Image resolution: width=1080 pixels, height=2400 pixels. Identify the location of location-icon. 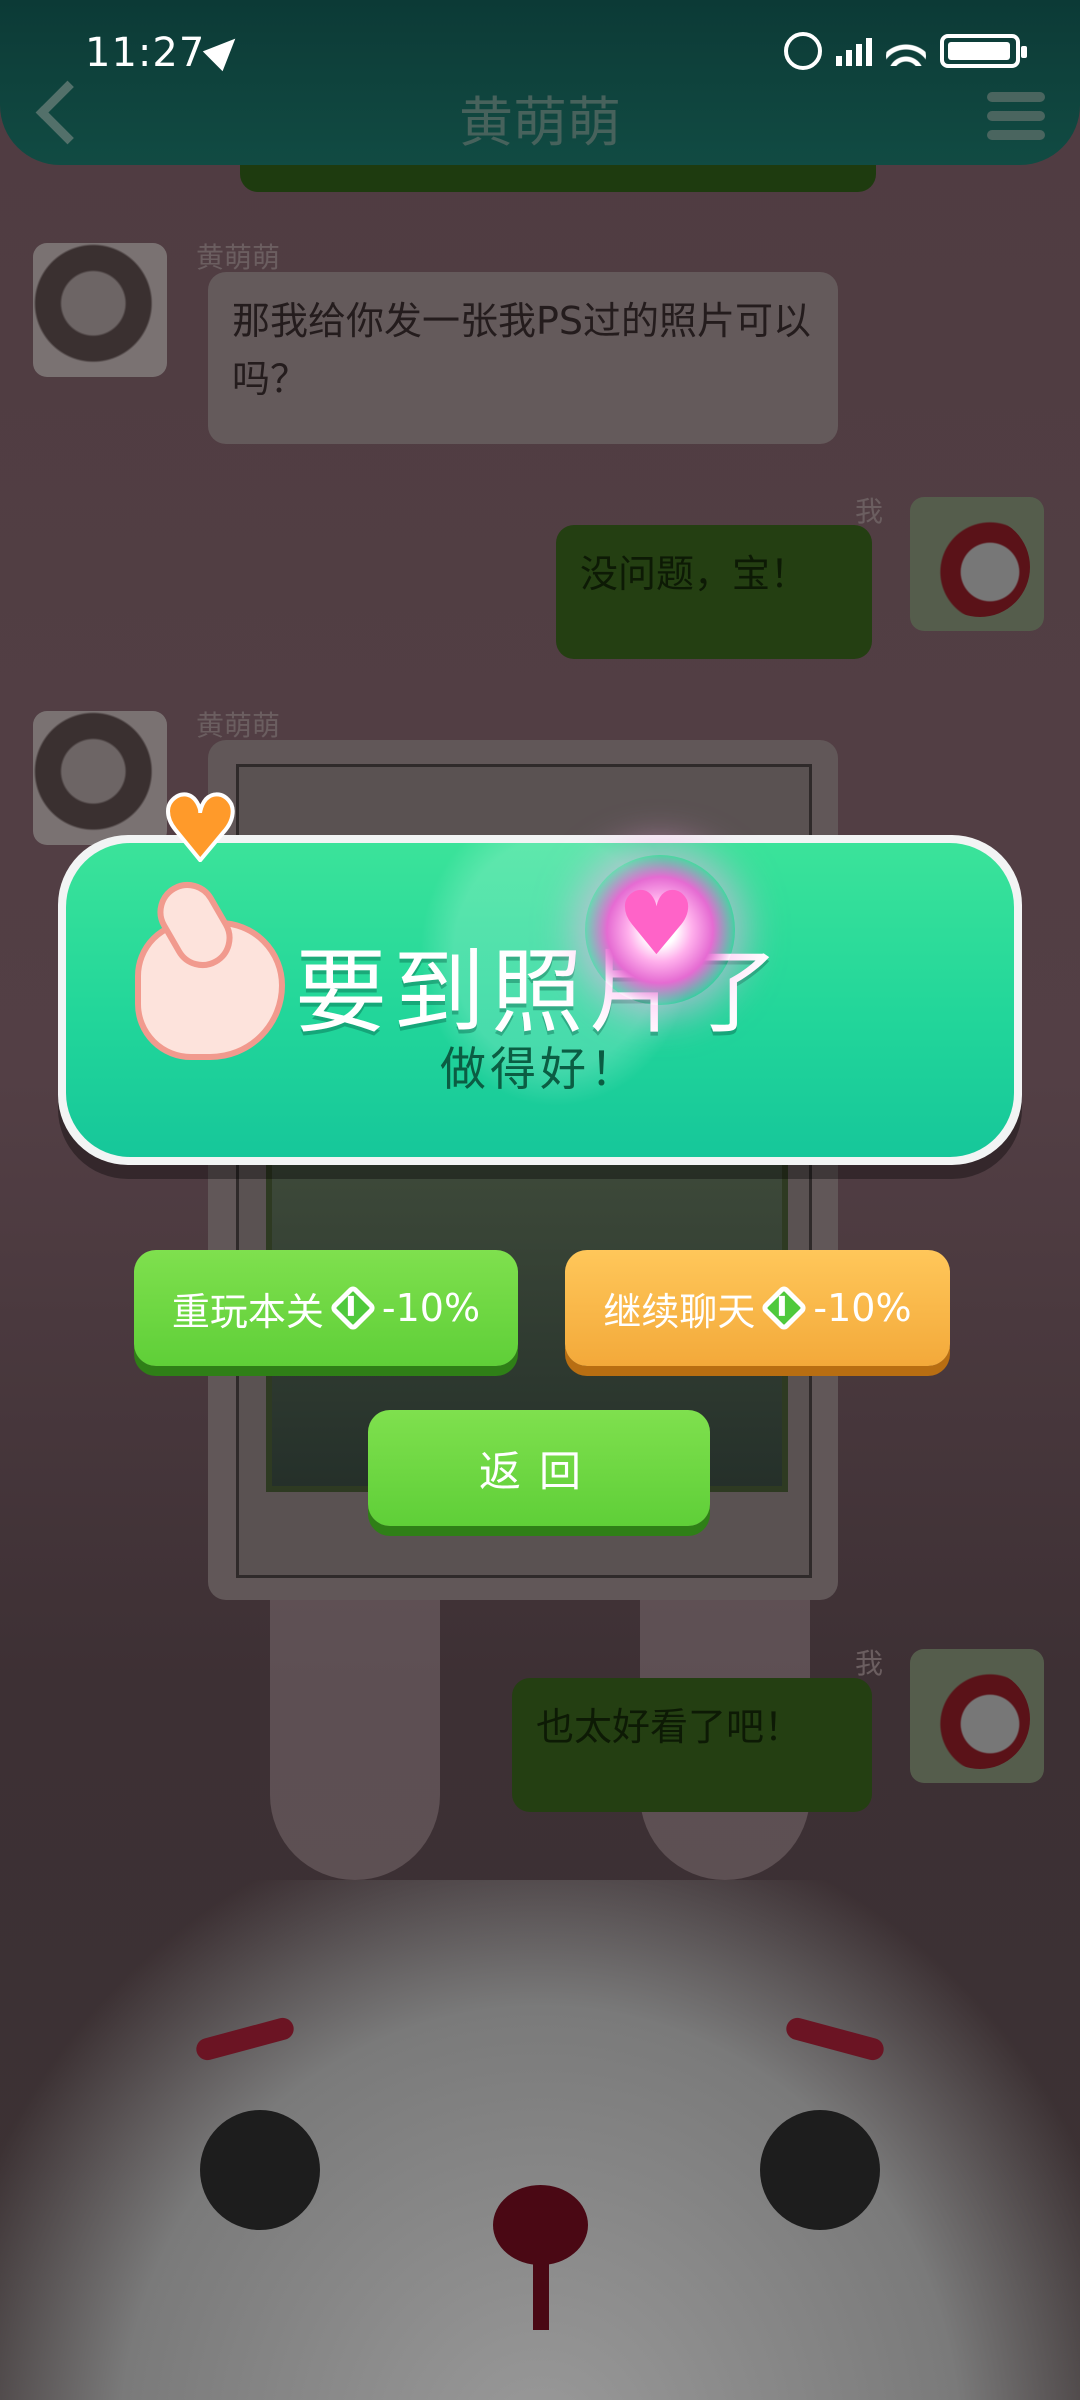
(224, 50).